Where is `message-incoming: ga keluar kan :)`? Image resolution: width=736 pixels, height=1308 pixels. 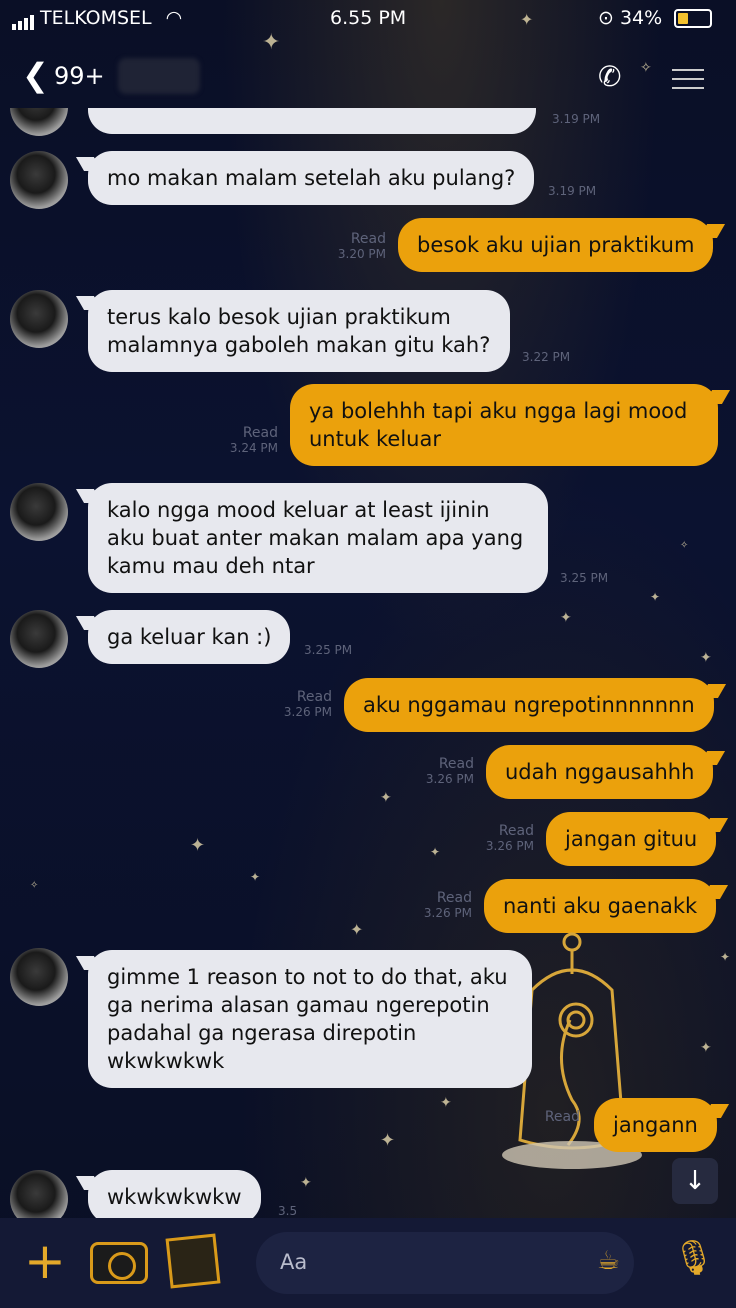
message-incoming: ga keluar kan :) is located at coordinates (189, 637).